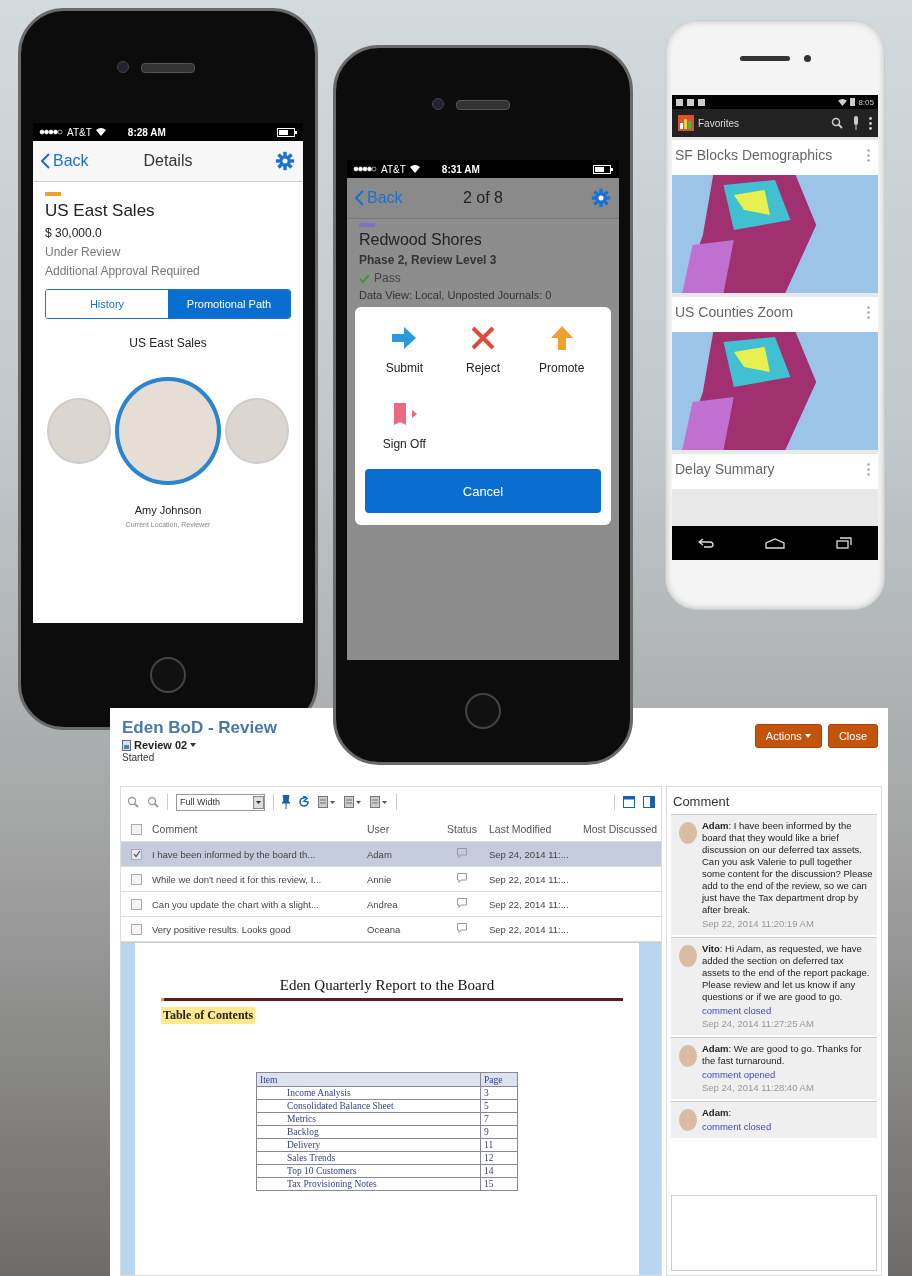  What do you see at coordinates (153, 802) in the screenshot?
I see `zoom-out-icon` at bounding box center [153, 802].